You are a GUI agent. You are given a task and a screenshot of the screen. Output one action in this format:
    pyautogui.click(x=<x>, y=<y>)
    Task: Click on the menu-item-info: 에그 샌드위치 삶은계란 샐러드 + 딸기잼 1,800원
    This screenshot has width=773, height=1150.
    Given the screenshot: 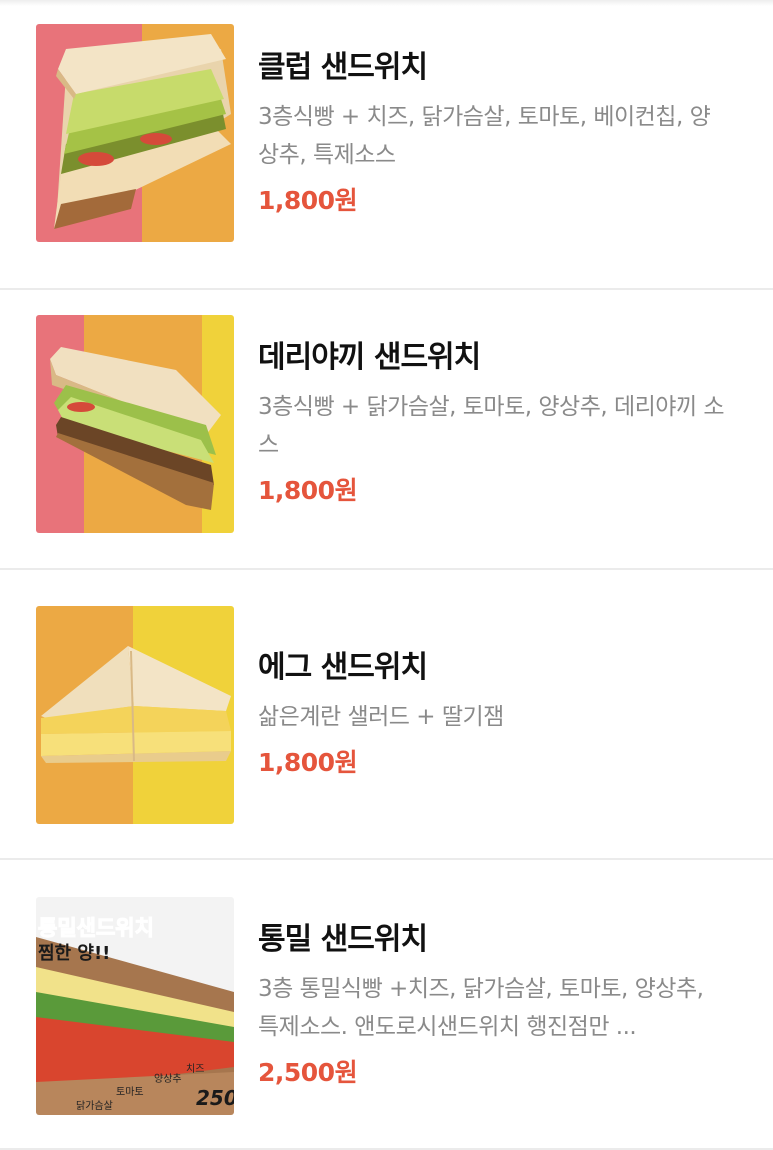 What is the action you would take?
    pyautogui.click(x=498, y=714)
    